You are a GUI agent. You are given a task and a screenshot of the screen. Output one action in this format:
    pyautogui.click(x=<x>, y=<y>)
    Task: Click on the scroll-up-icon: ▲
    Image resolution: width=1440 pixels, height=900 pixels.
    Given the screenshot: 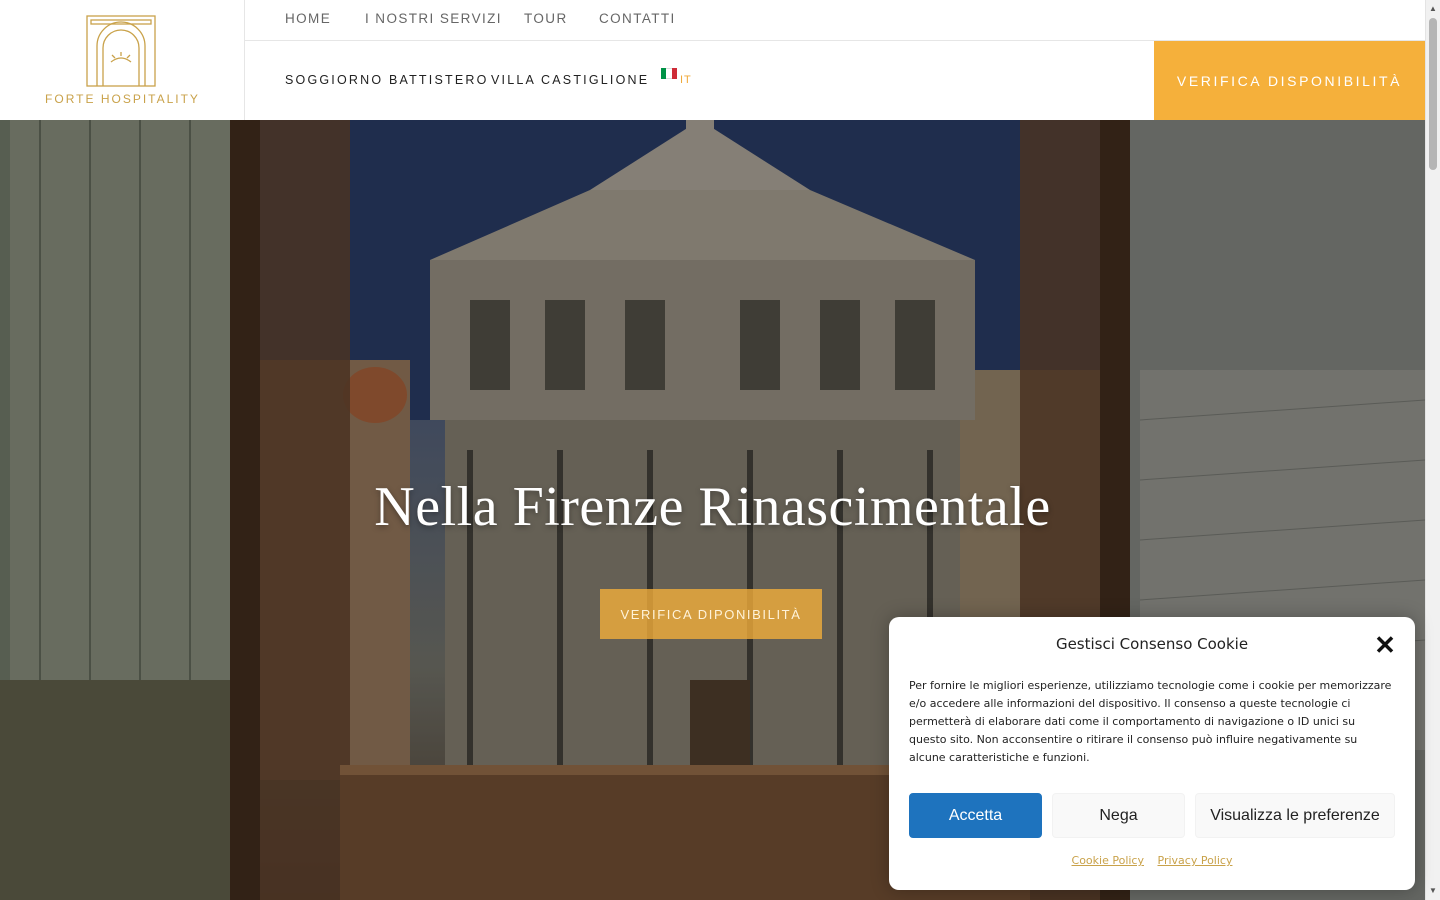 What is the action you would take?
    pyautogui.click(x=1433, y=8)
    